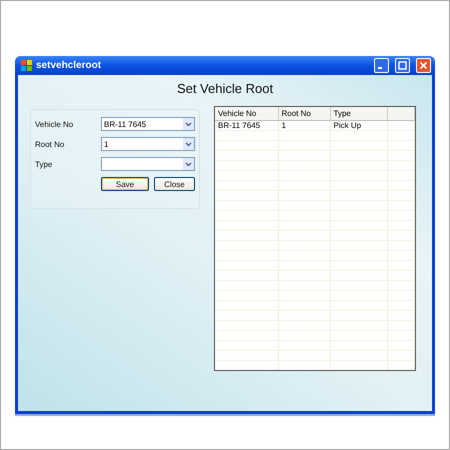  I want to click on dropdown-field: 1, so click(148, 144).